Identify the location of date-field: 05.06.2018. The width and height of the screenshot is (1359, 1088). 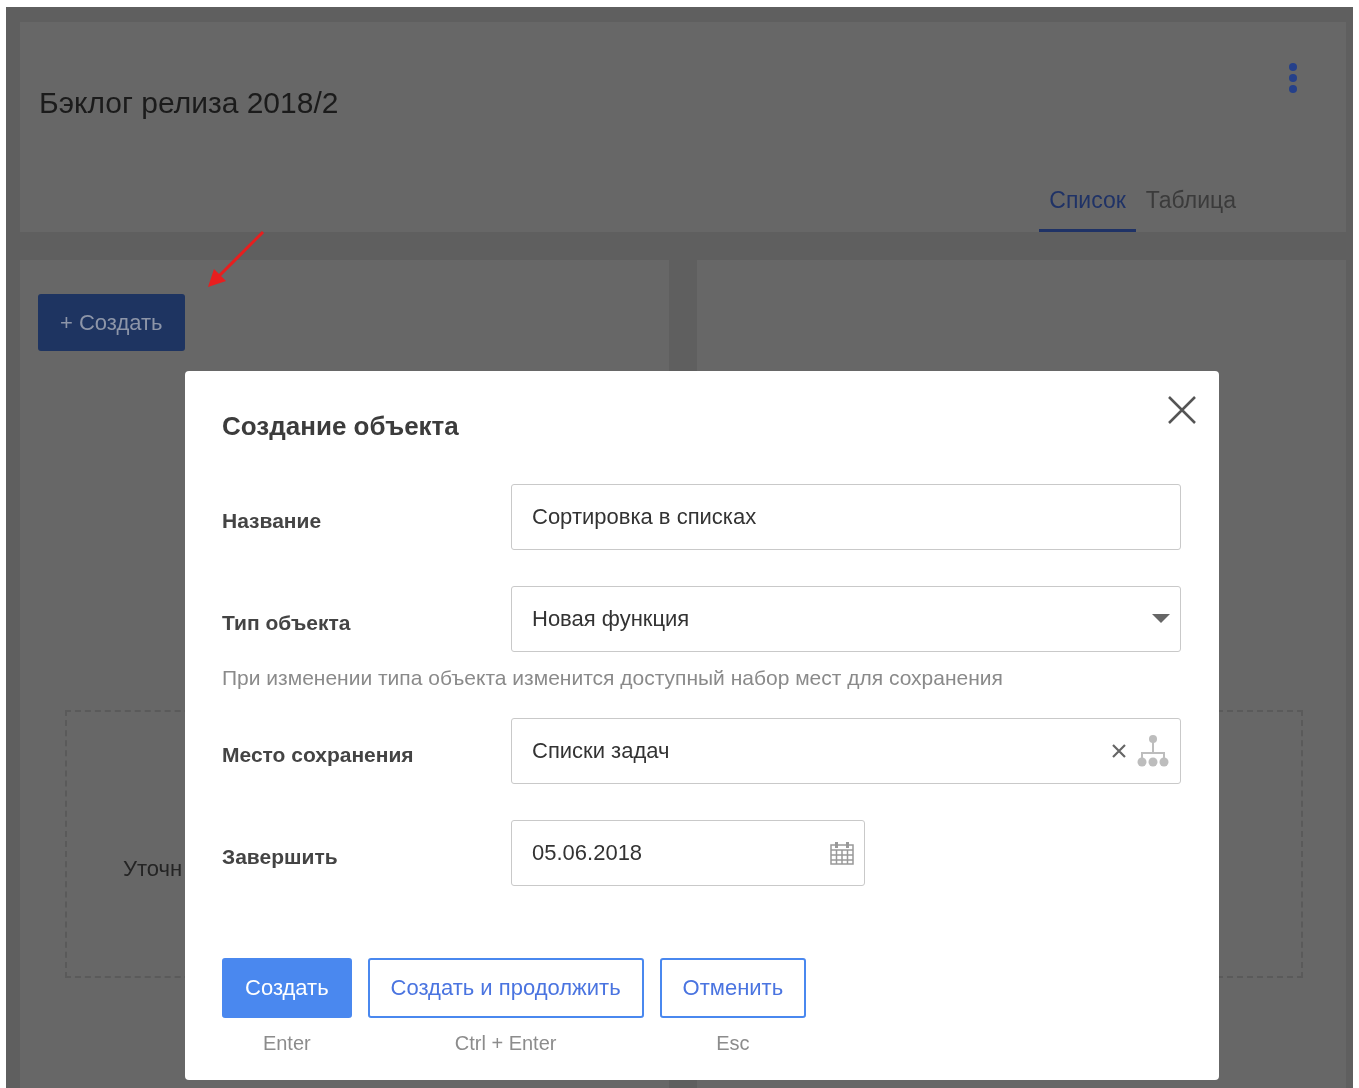
(688, 852).